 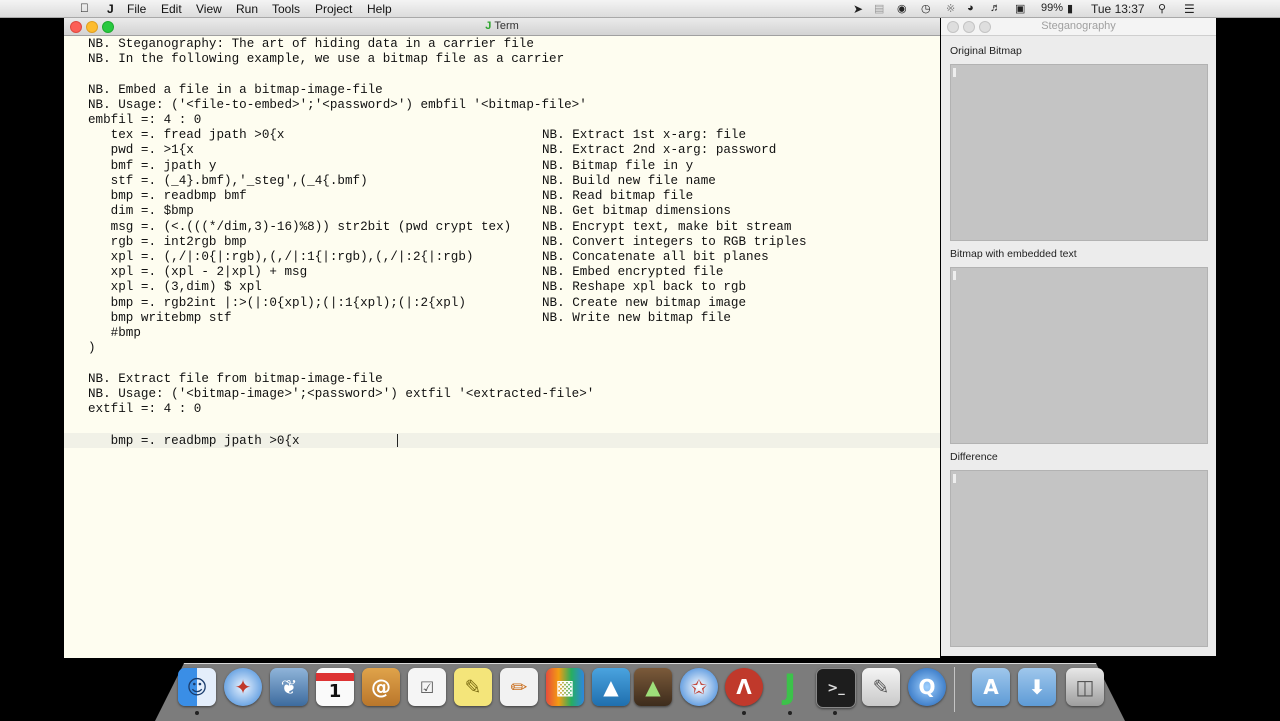 What do you see at coordinates (114, 333) in the screenshot?
I see `code-line: #bmp` at bounding box center [114, 333].